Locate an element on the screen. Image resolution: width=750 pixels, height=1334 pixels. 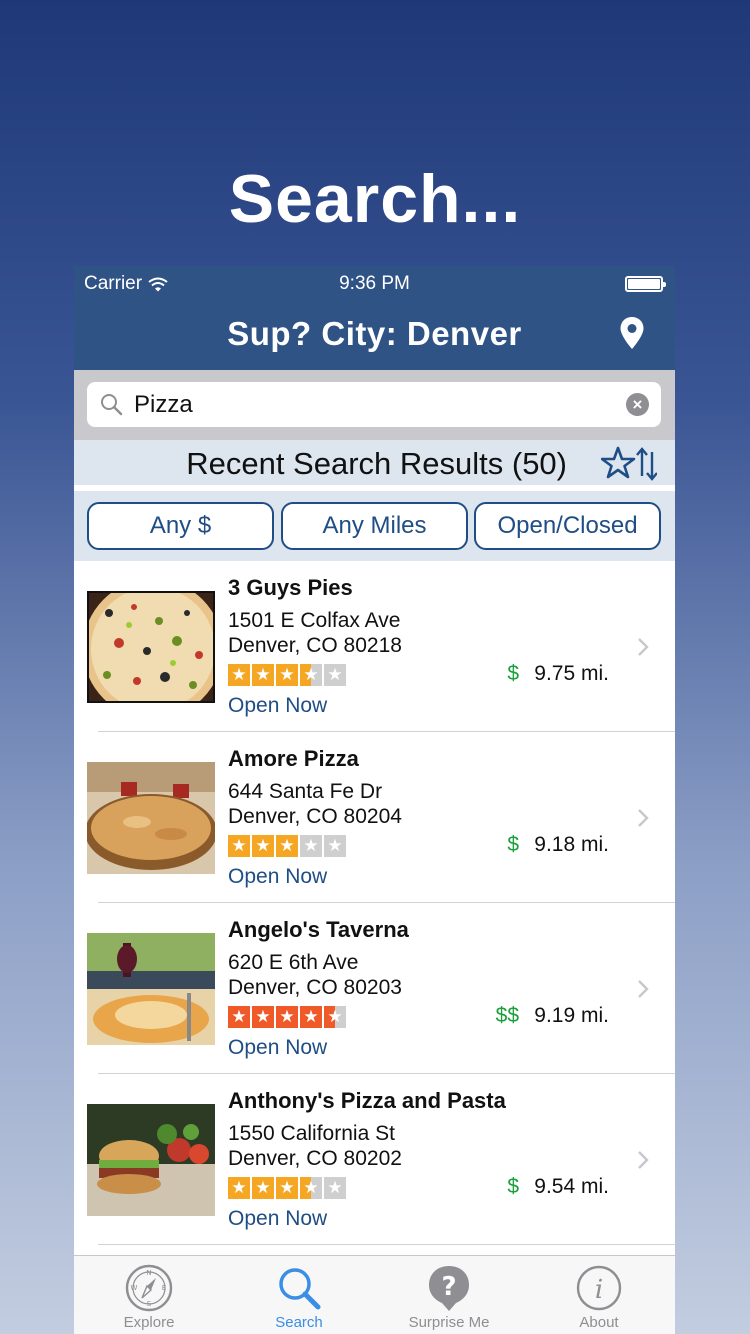
tab-search: Search is located at coordinates (299, 1295).